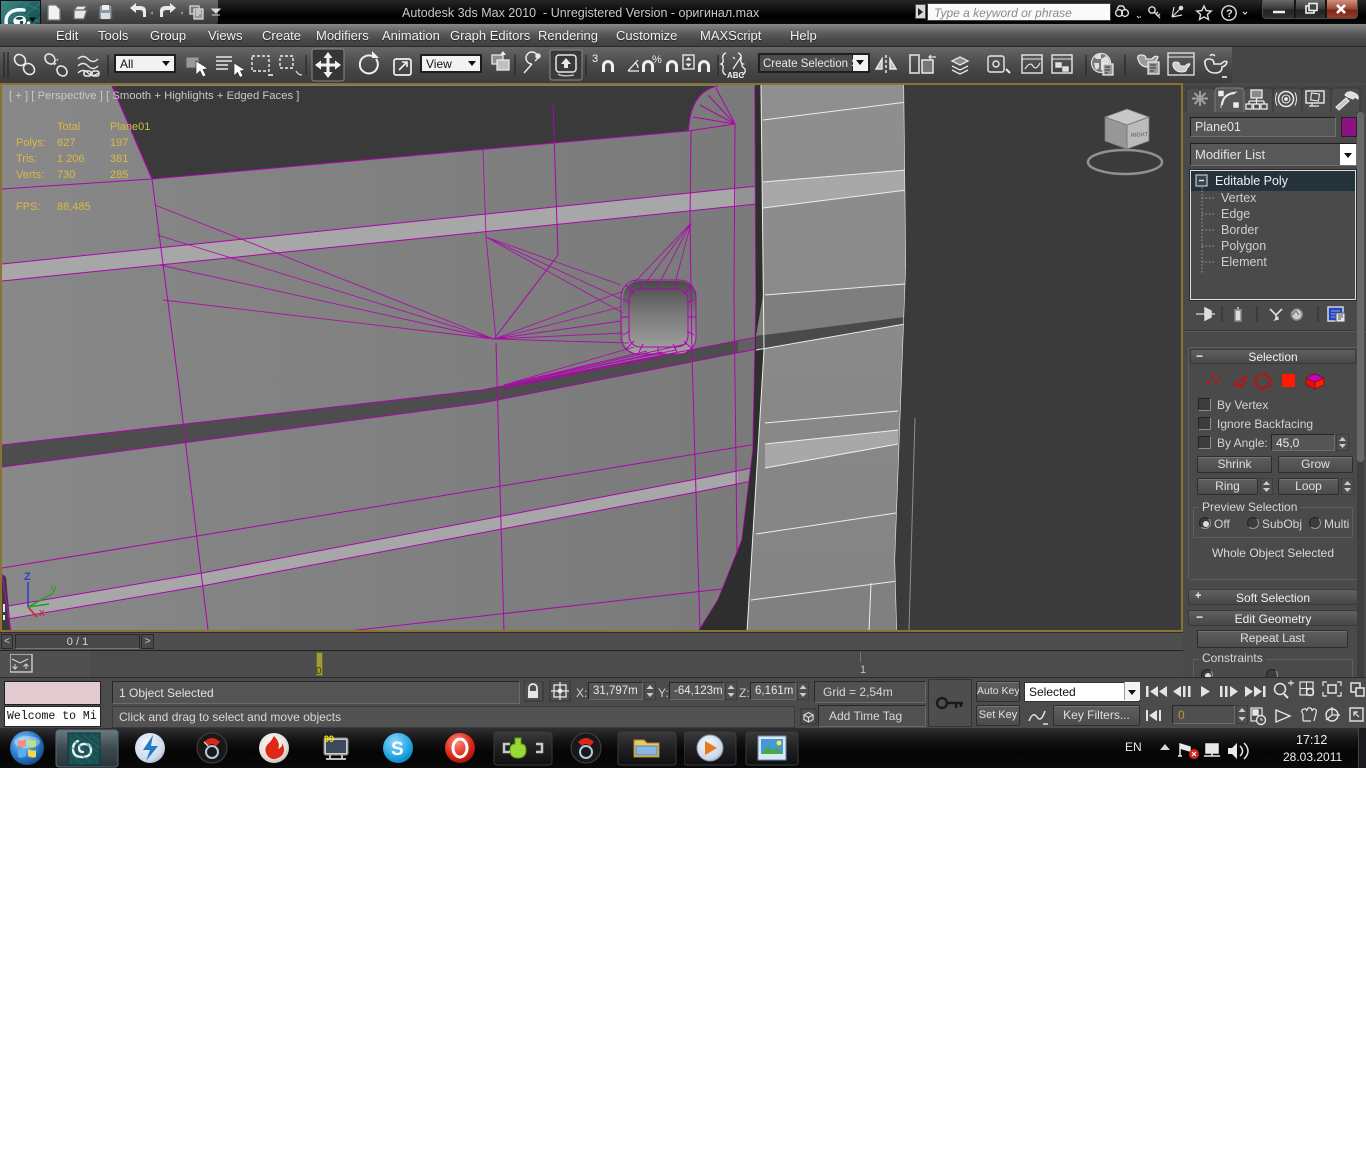  What do you see at coordinates (397, 749) in the screenshot?
I see `svg-text: S` at bounding box center [397, 749].